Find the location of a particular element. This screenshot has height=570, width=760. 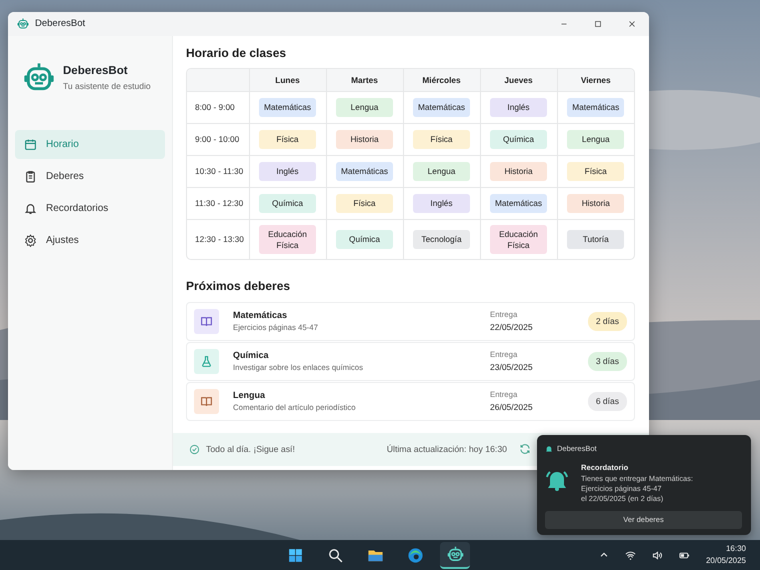

section-title: Próximos deberes is located at coordinates (239, 286).